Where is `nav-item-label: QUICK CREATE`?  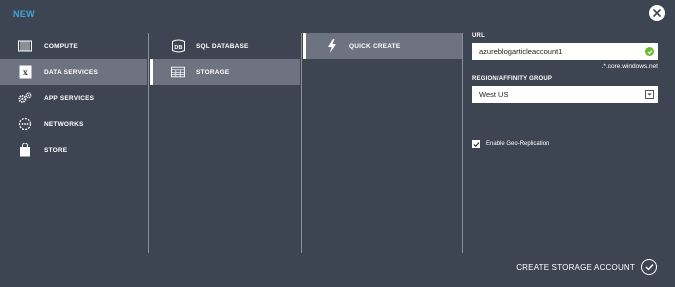
nav-item-label: QUICK CREATE is located at coordinates (375, 46).